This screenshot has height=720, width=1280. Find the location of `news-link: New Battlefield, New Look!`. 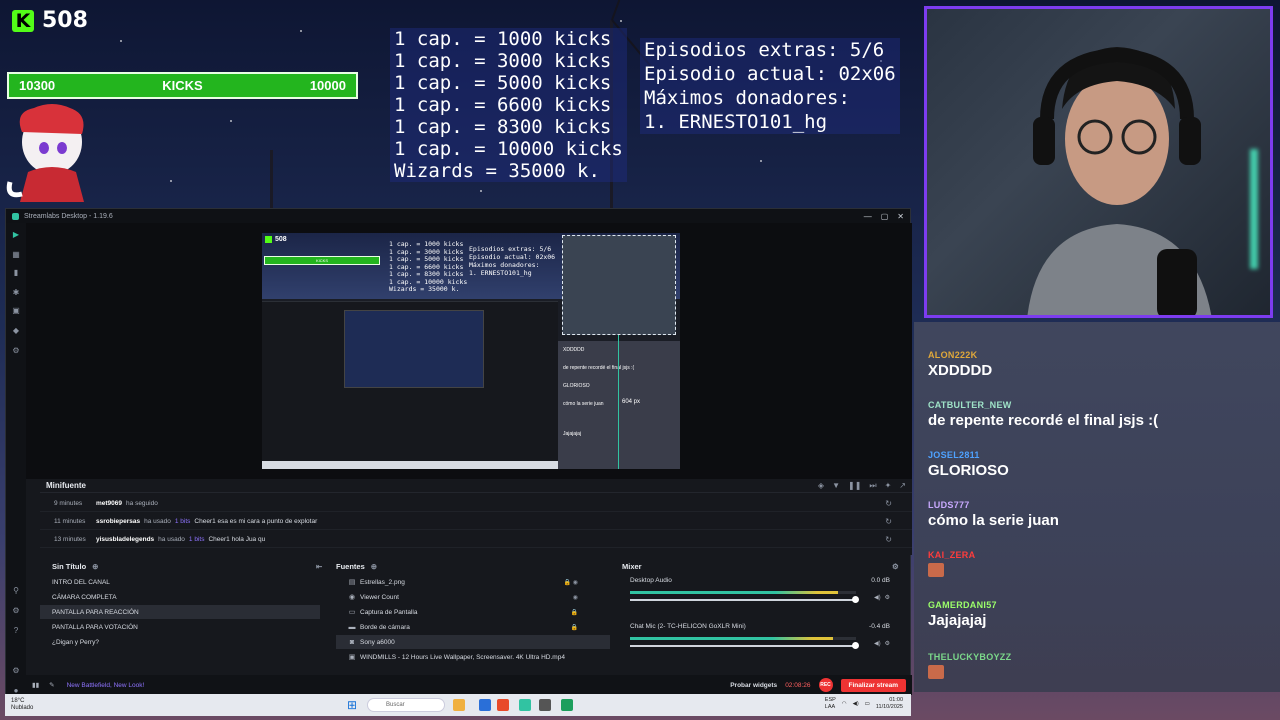

news-link: New Battlefield, New Look! is located at coordinates (106, 685).